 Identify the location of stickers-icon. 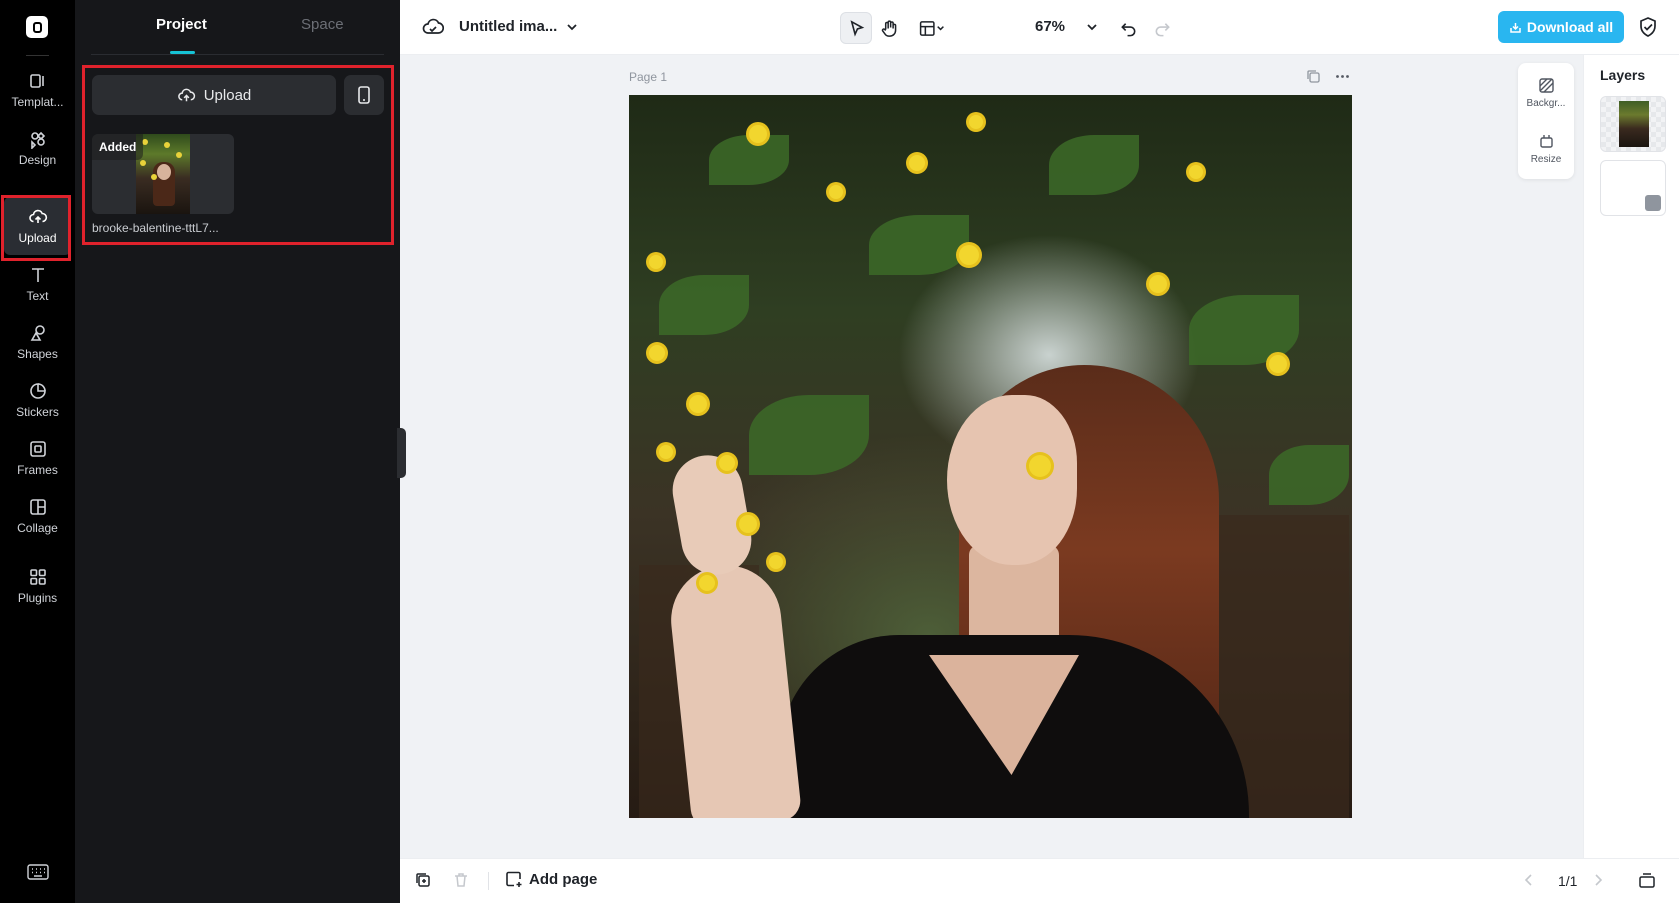
(37, 391).